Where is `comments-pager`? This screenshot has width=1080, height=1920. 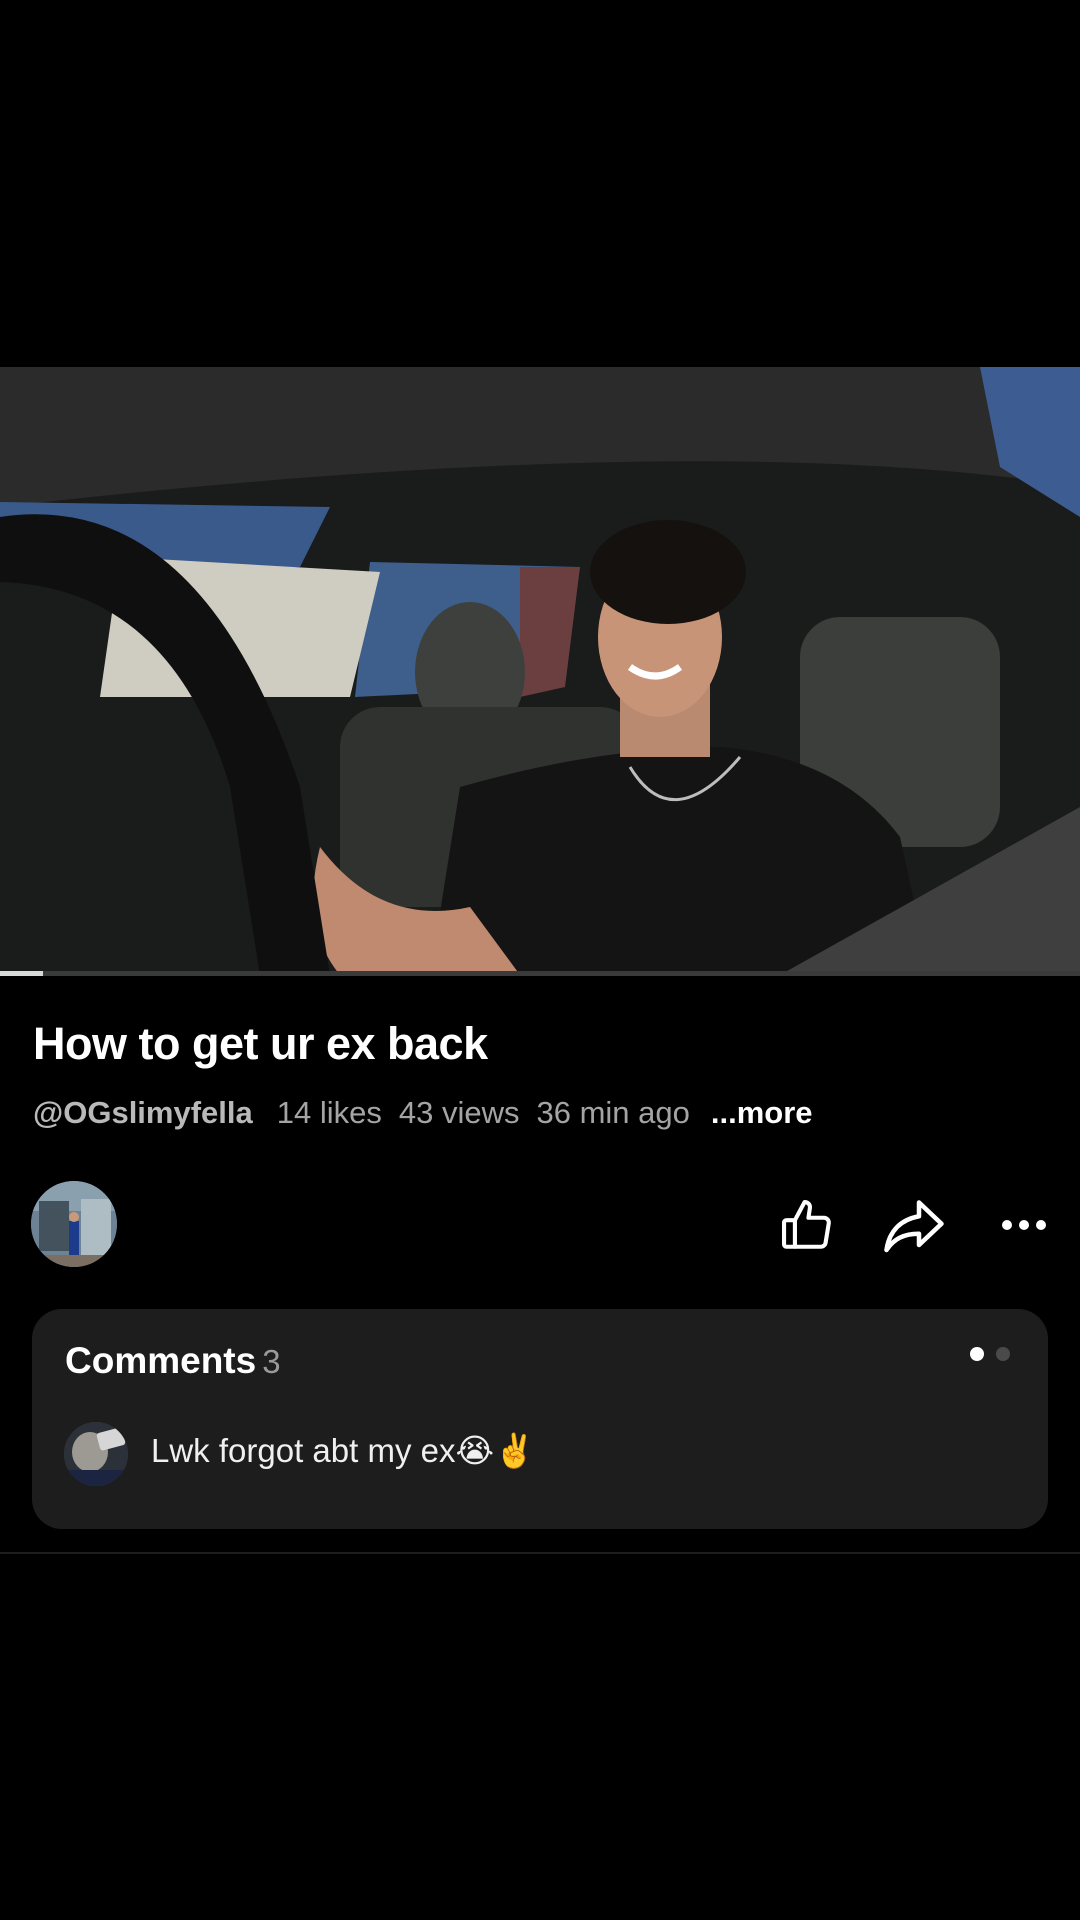 comments-pager is located at coordinates (990, 1354).